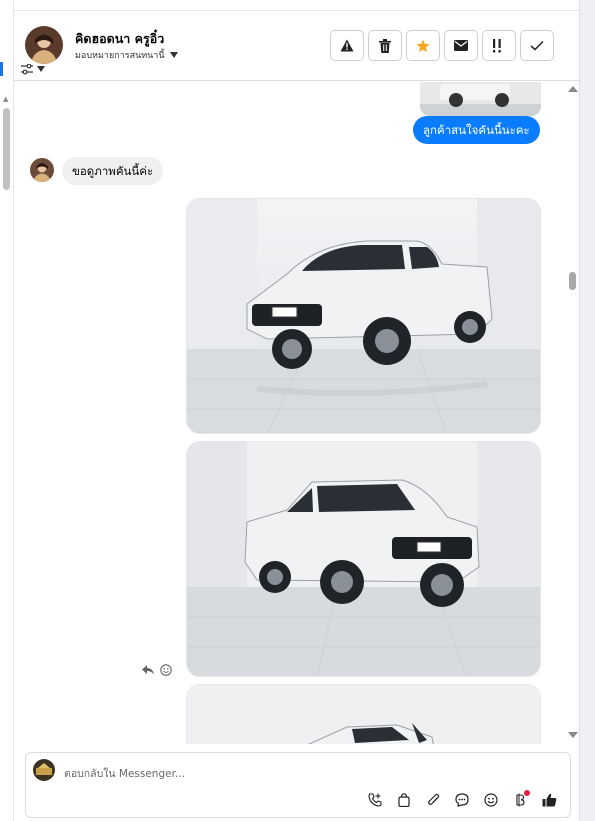  I want to click on mark-done-button, so click(537, 45).